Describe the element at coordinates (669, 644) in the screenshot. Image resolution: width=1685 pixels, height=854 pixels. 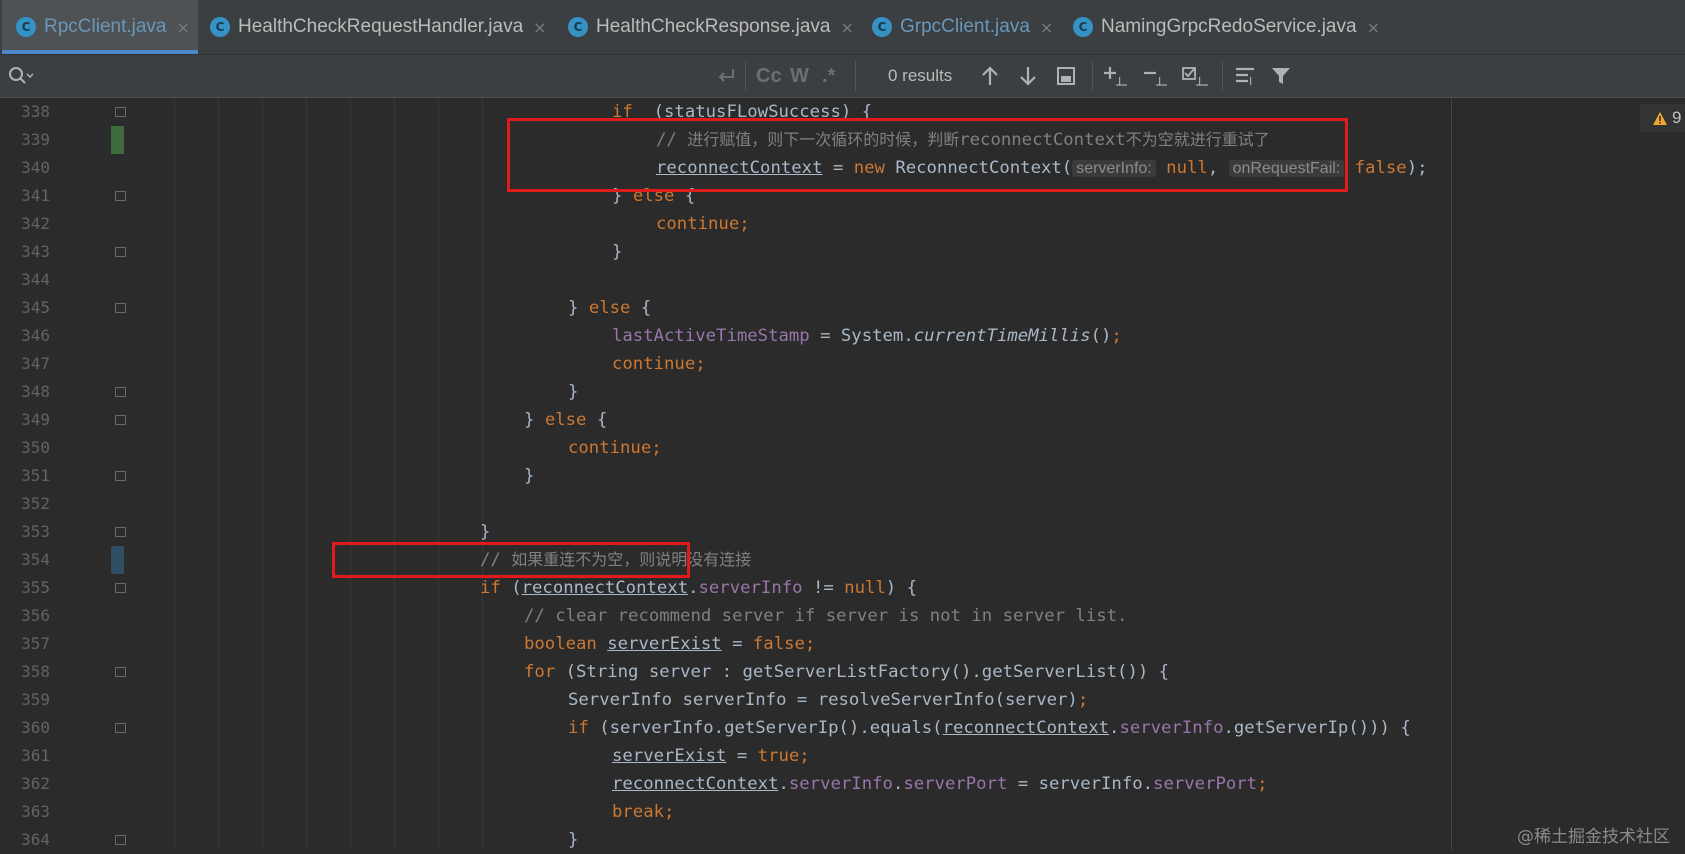
I see `code-text: boolean serverExist = false;` at that location.